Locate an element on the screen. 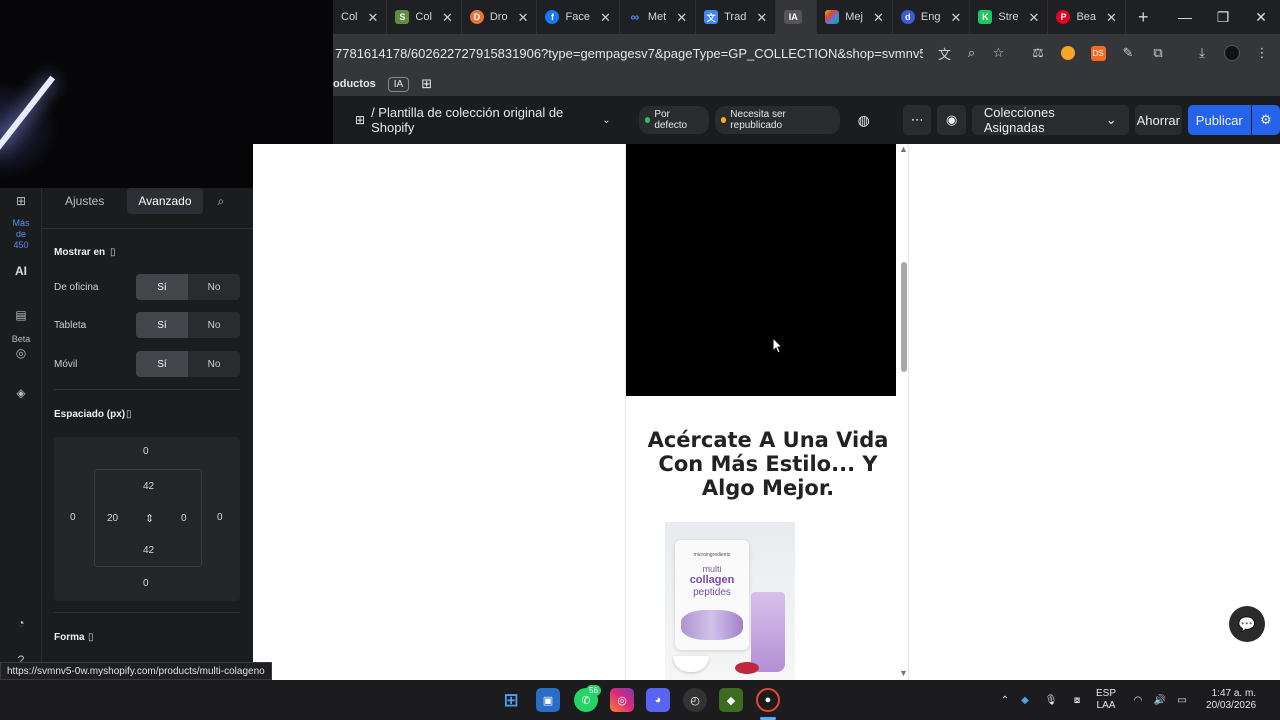 The width and height of the screenshot is (1280, 720). margin-bottom-input: 0 is located at coordinates (146, 583).